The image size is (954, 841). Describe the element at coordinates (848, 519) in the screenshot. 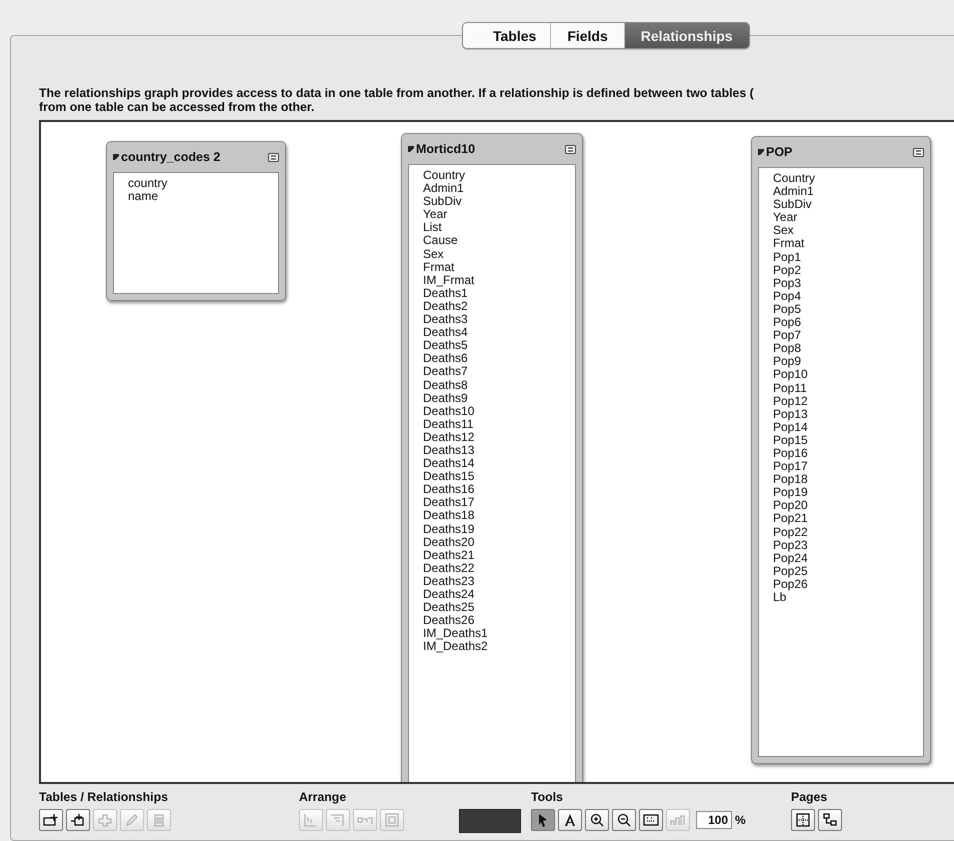

I see `field-name: Pop21` at that location.